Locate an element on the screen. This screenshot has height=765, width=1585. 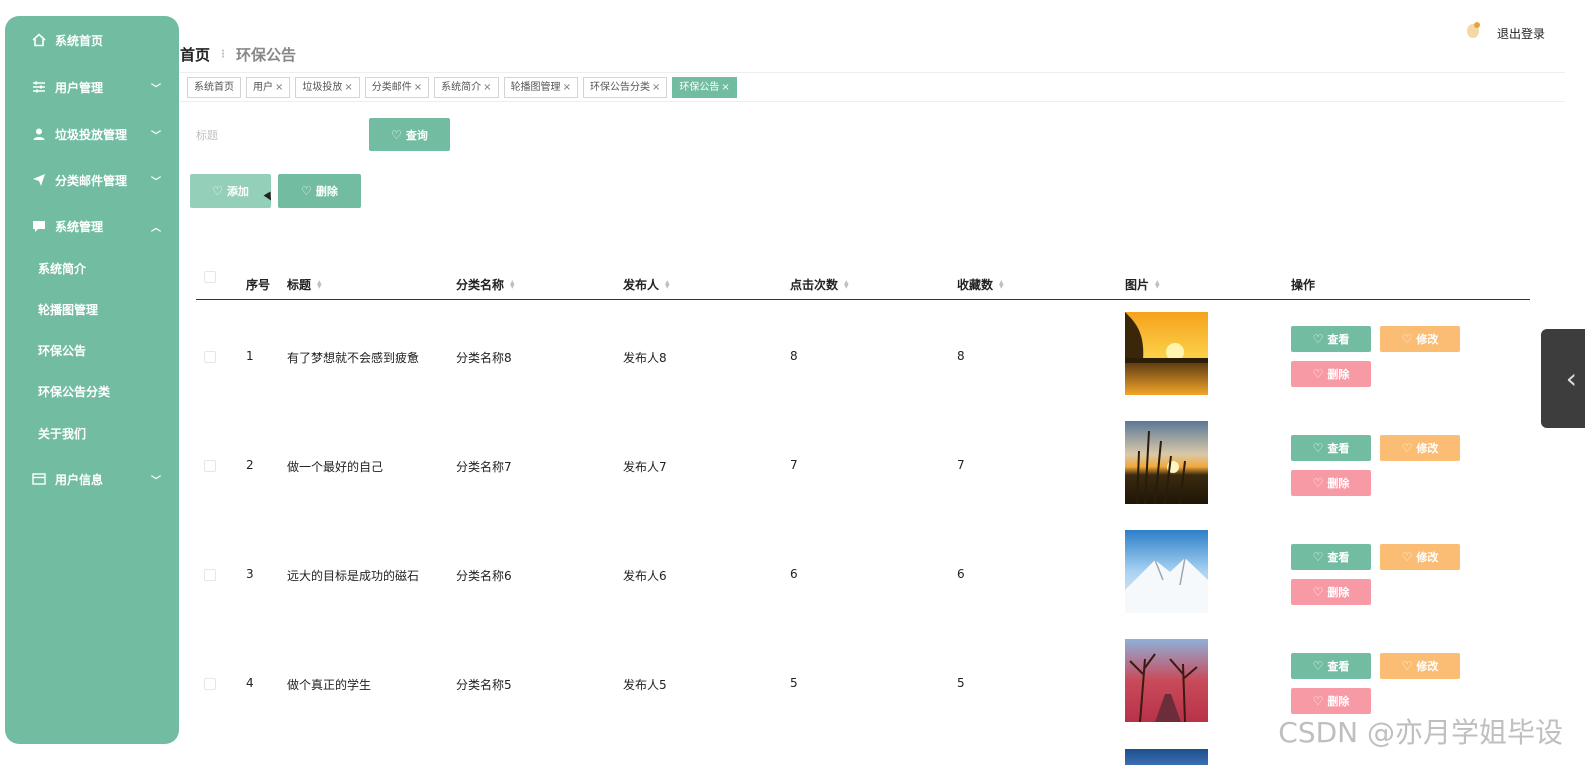
tab-mail: 分类邮件 × is located at coordinates (397, 87).